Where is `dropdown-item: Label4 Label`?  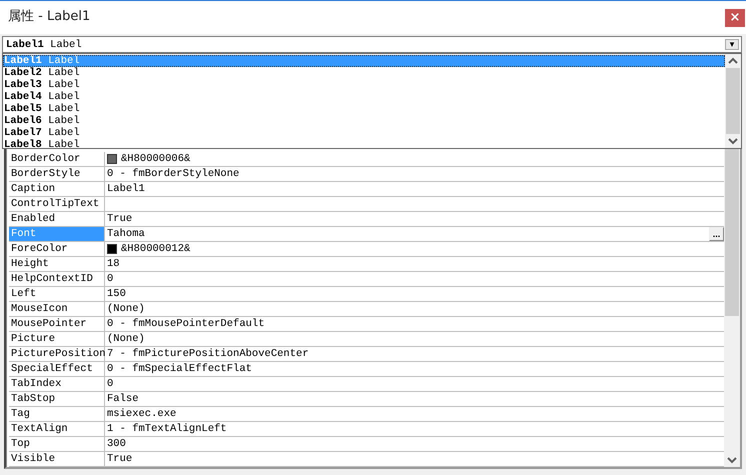 dropdown-item: Label4 Label is located at coordinates (364, 97).